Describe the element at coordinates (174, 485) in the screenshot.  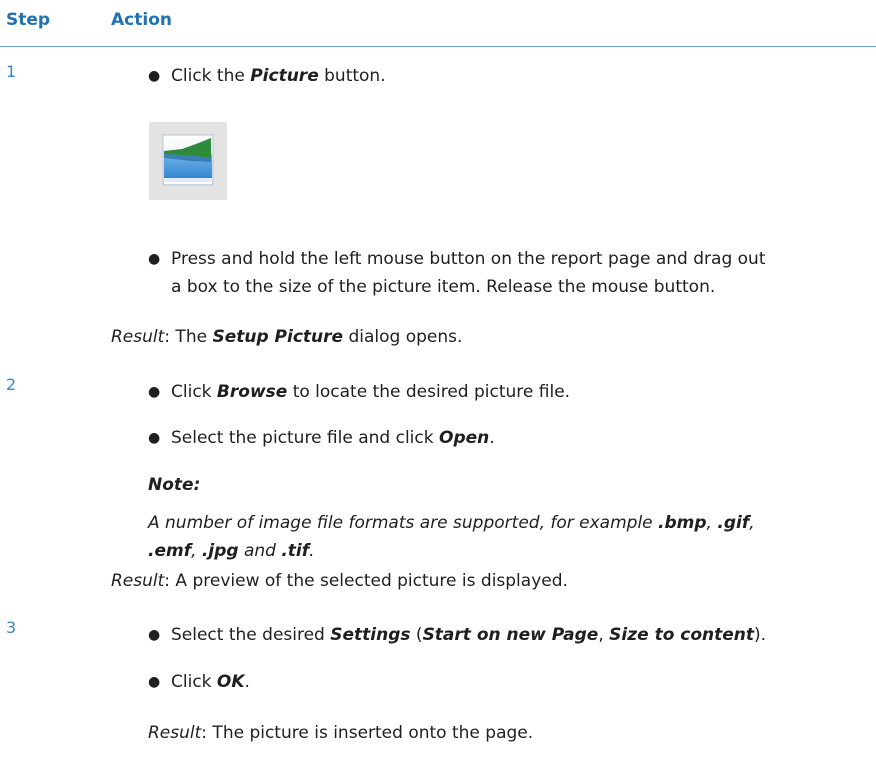
I see `note-title: Note:` at that location.